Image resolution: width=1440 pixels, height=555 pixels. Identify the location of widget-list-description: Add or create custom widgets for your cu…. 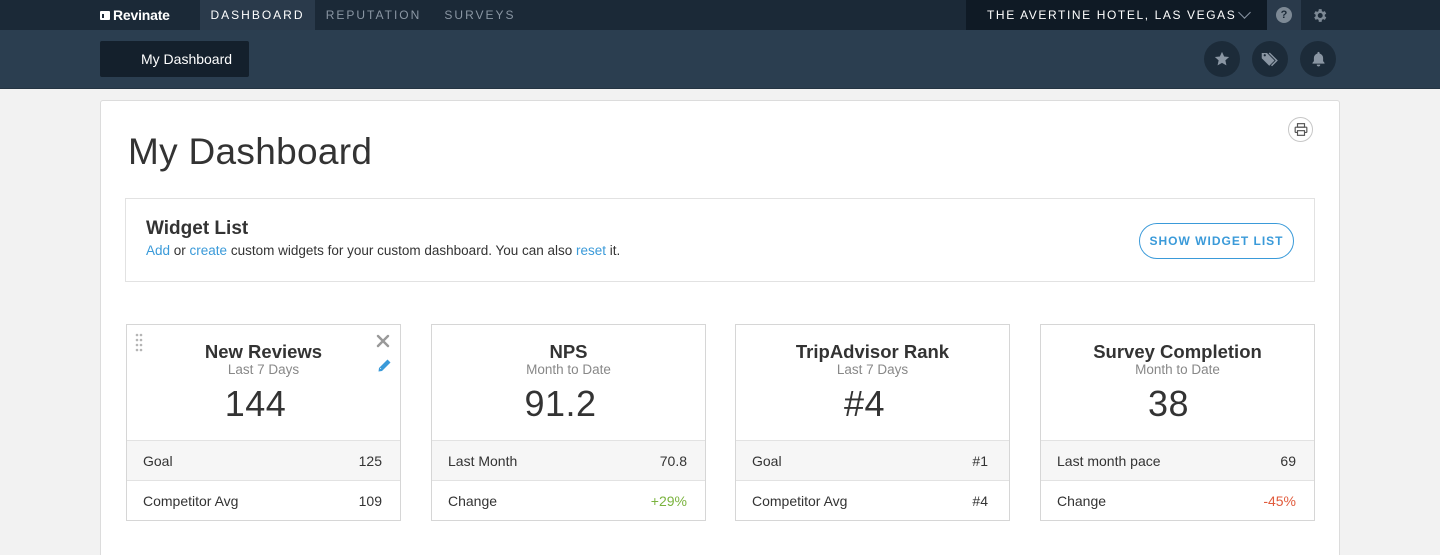
(383, 250).